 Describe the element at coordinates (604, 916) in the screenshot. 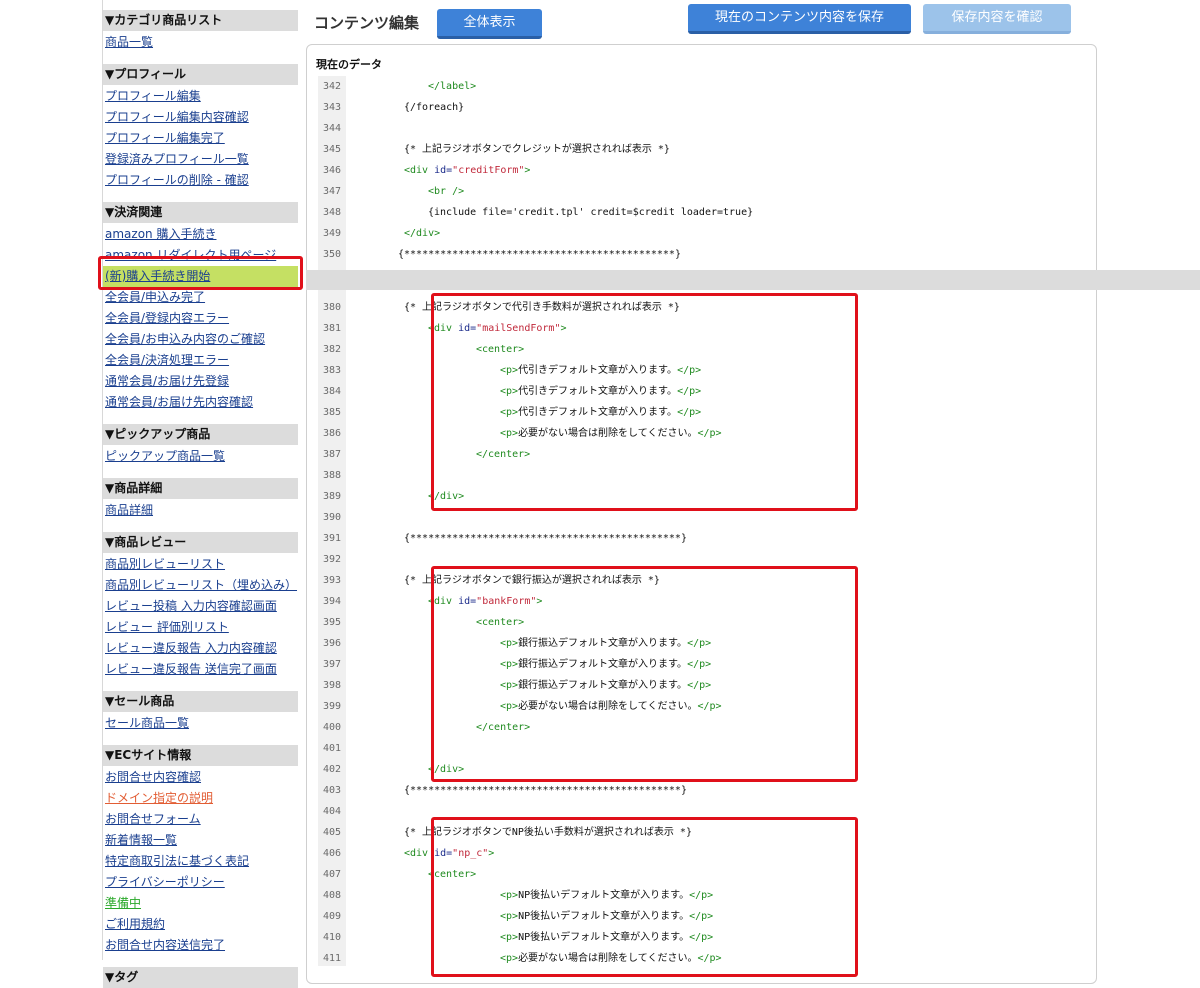

I see `code-token: NP後払いデフォルト文章が入ります。` at that location.